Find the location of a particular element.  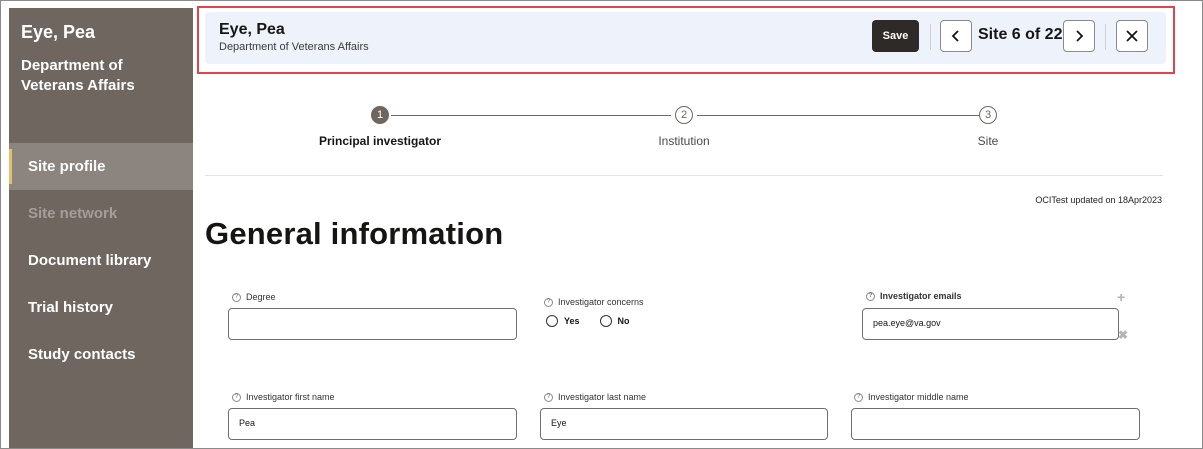

step-1-label: Principal investigator is located at coordinates (380, 141).